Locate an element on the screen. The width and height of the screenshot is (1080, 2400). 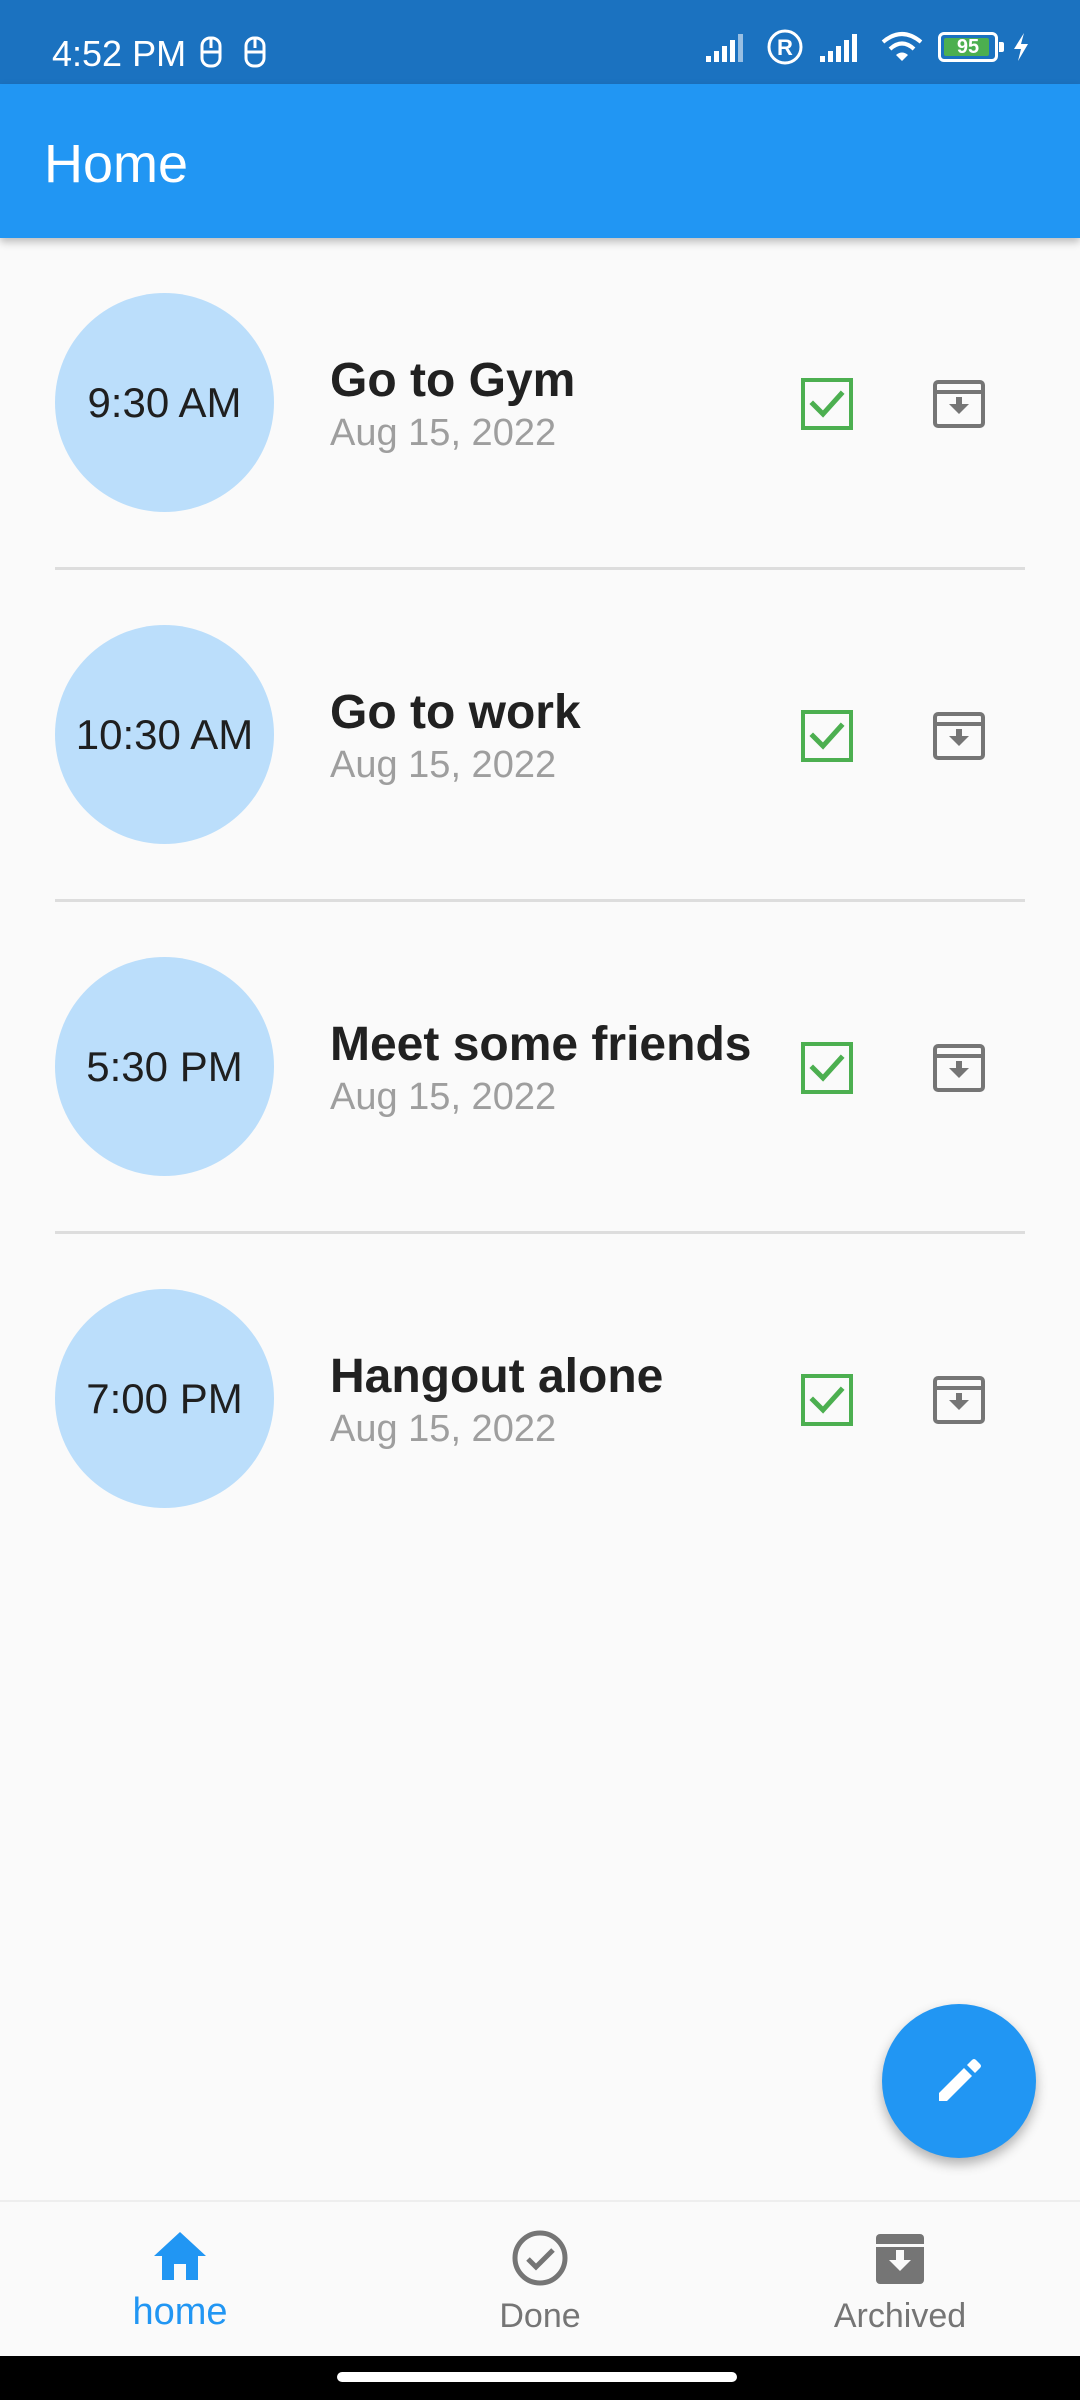
battery-icon: 95 is located at coordinates (971, 47).